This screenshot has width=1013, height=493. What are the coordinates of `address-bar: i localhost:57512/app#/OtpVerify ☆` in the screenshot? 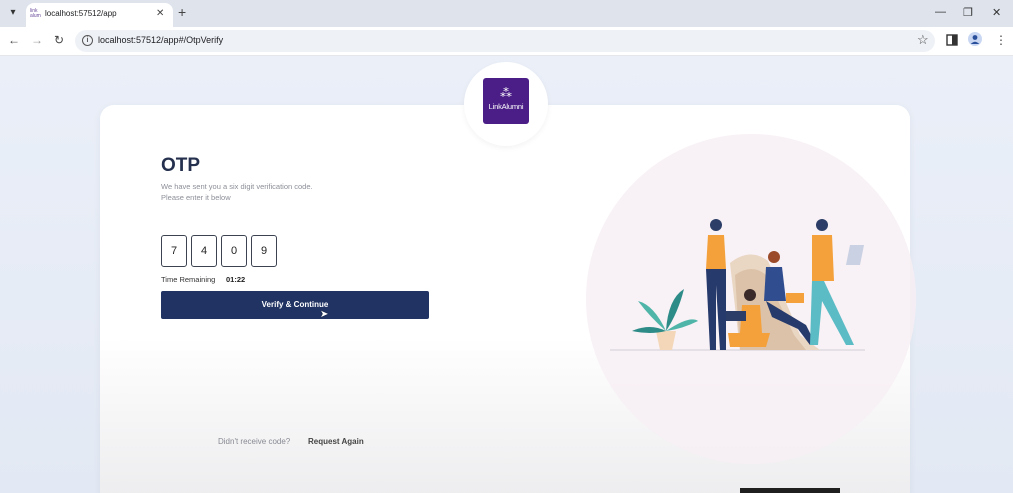 It's located at (505, 41).